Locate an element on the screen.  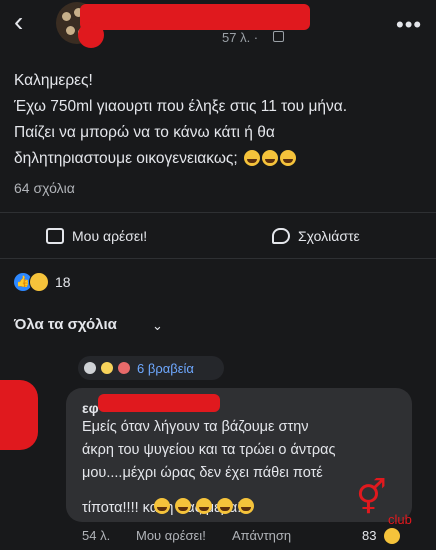
comments-filter: Όλα τα σχόλια is located at coordinates (65, 324).